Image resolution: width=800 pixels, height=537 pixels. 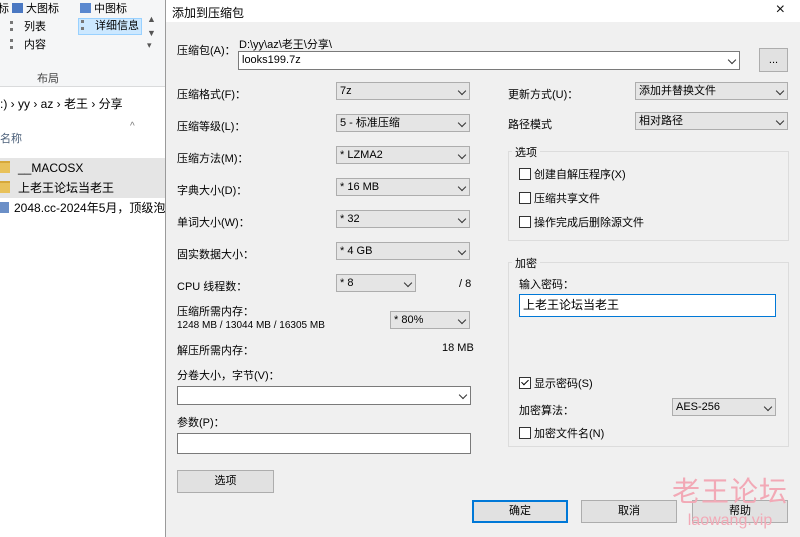 I want to click on solid-label: 固实数据大小：, so click(x=215, y=255).